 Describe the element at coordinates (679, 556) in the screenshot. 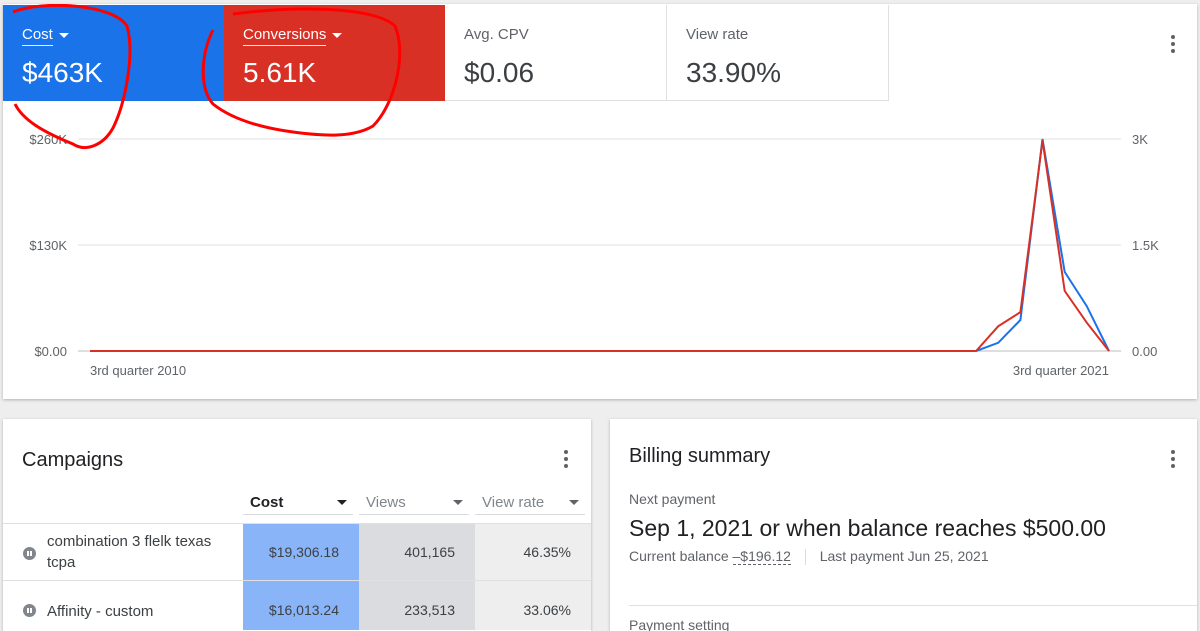

I see `current-balance-label: Current balance` at that location.